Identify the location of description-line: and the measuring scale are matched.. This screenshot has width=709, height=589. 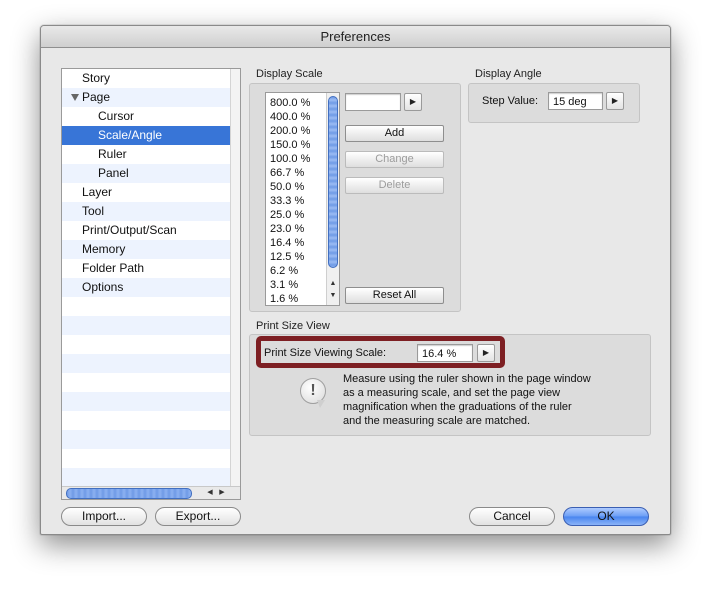
(437, 421).